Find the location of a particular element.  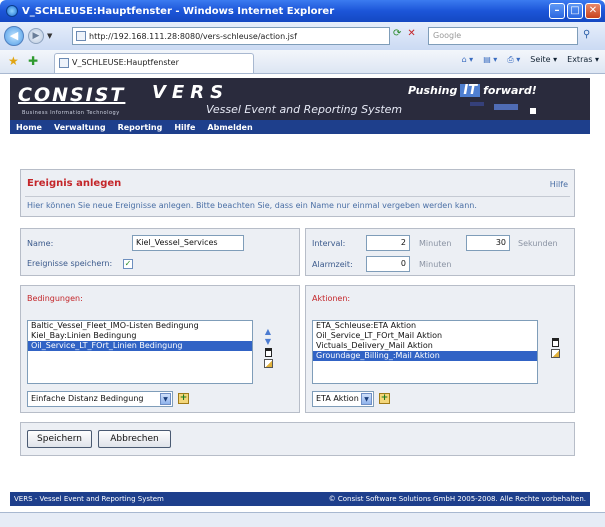

status-bar is located at coordinates (302, 519).